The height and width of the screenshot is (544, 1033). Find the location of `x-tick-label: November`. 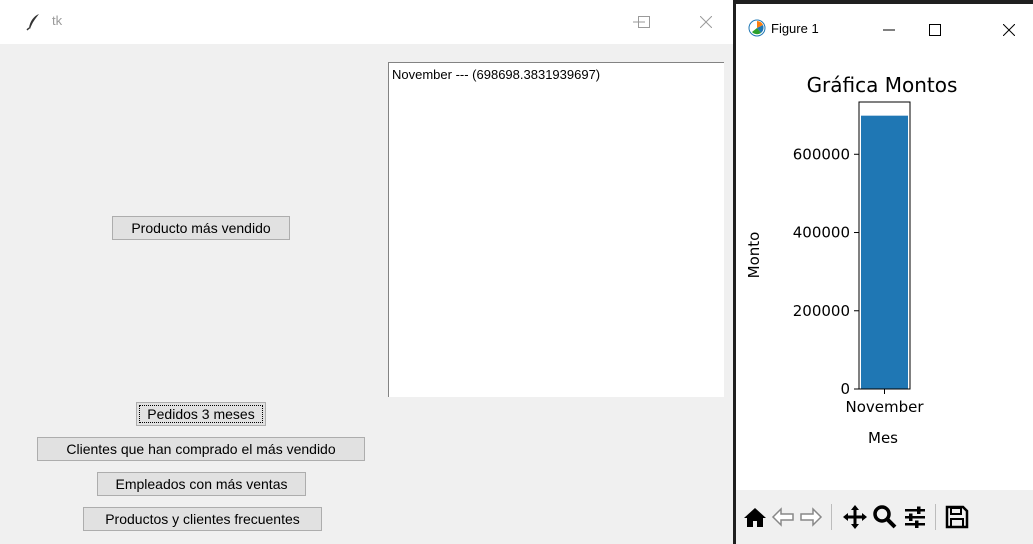

x-tick-label: November is located at coordinates (884, 407).